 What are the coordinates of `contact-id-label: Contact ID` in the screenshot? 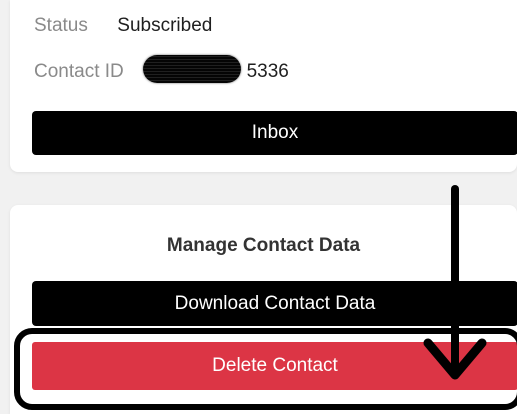 It's located at (79, 71).